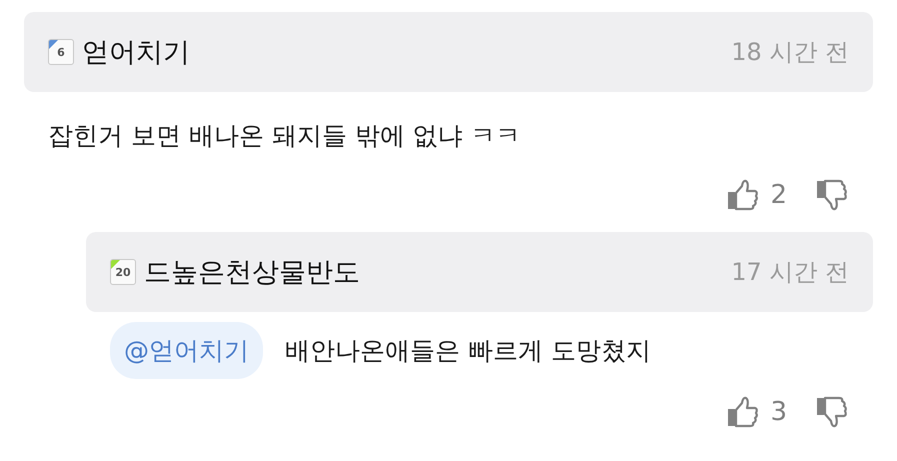 Image resolution: width=897 pixels, height=461 pixels. Describe the element at coordinates (778, 412) in the screenshot. I see `like-count: 3` at that location.